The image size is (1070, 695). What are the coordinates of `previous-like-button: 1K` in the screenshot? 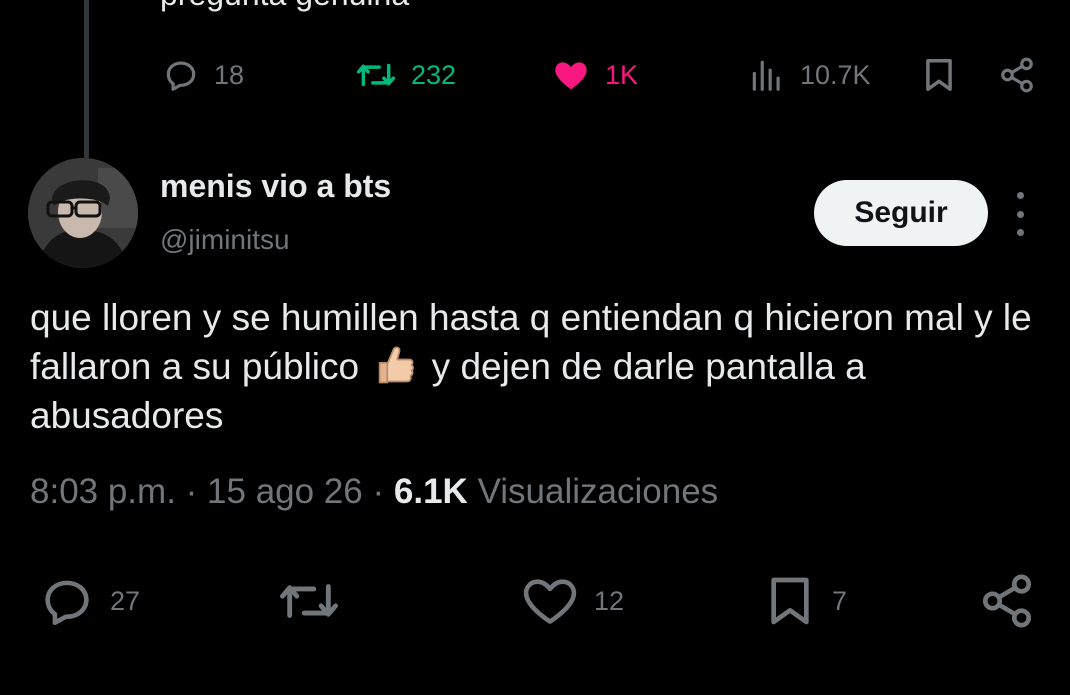 It's located at (594, 75).